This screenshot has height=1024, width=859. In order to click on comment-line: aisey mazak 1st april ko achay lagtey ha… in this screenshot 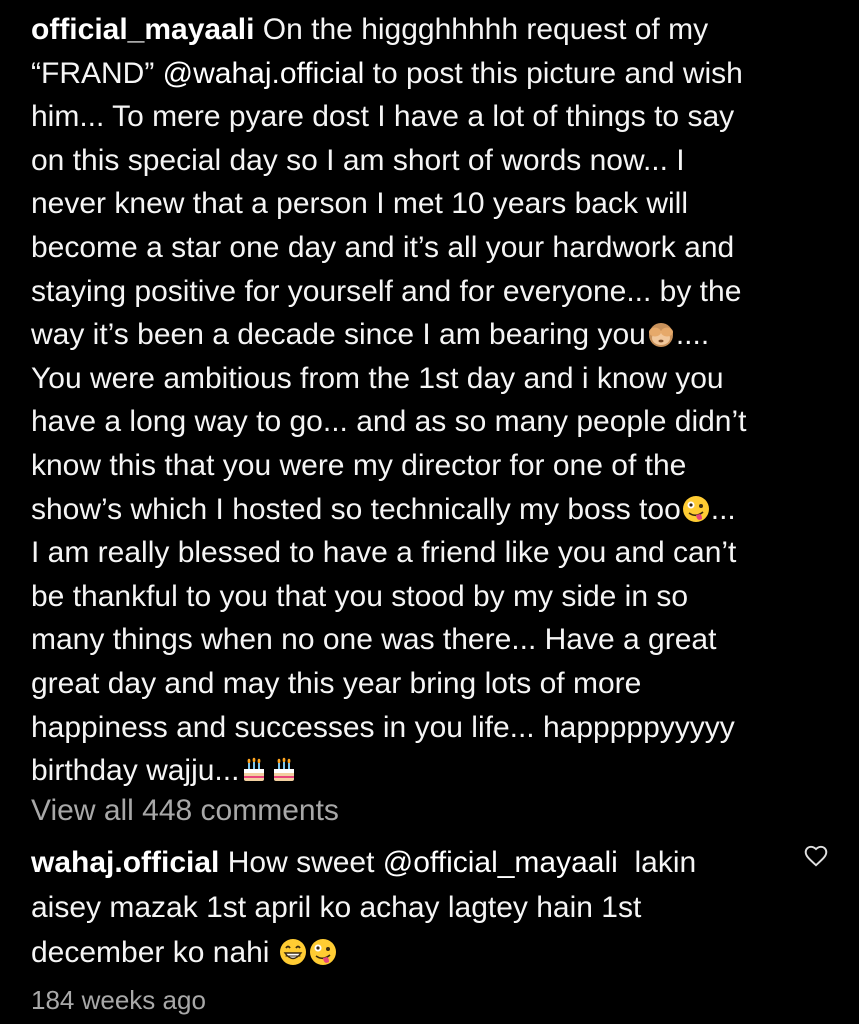, I will do `click(336, 907)`.